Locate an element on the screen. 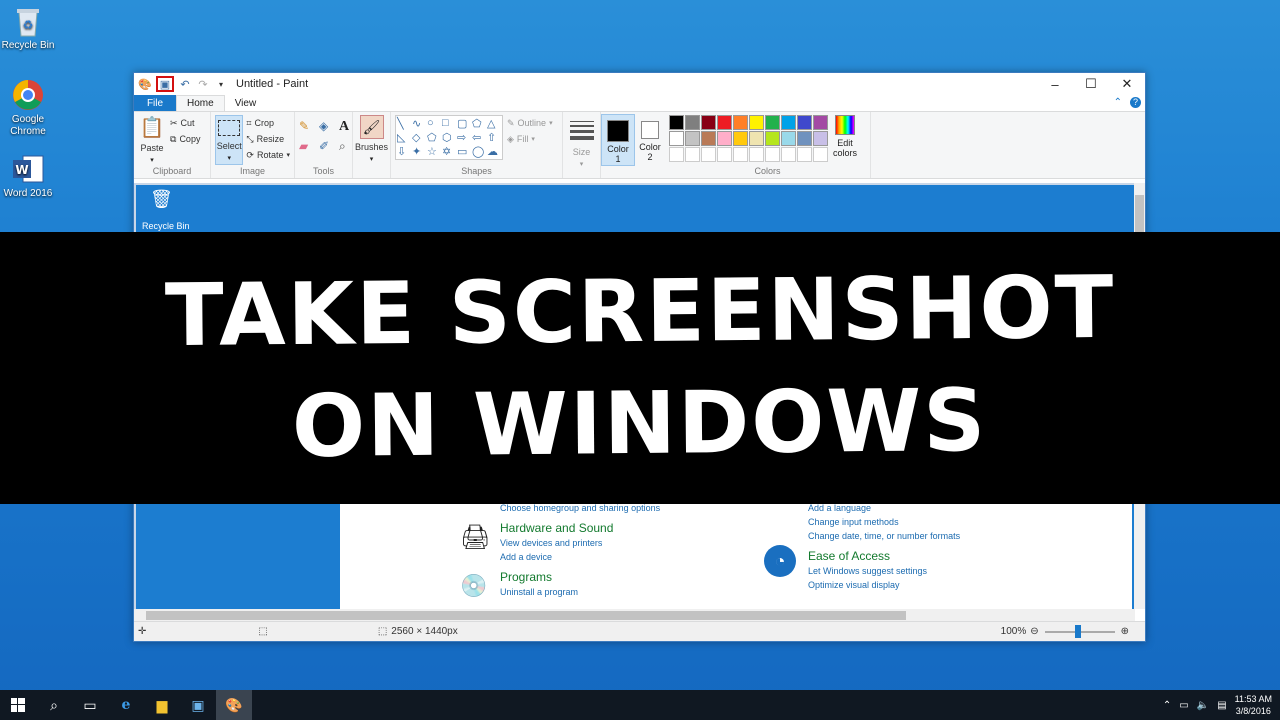 The height and width of the screenshot is (720, 1280). customize-toolbar-icon: ▾ is located at coordinates (221, 84).